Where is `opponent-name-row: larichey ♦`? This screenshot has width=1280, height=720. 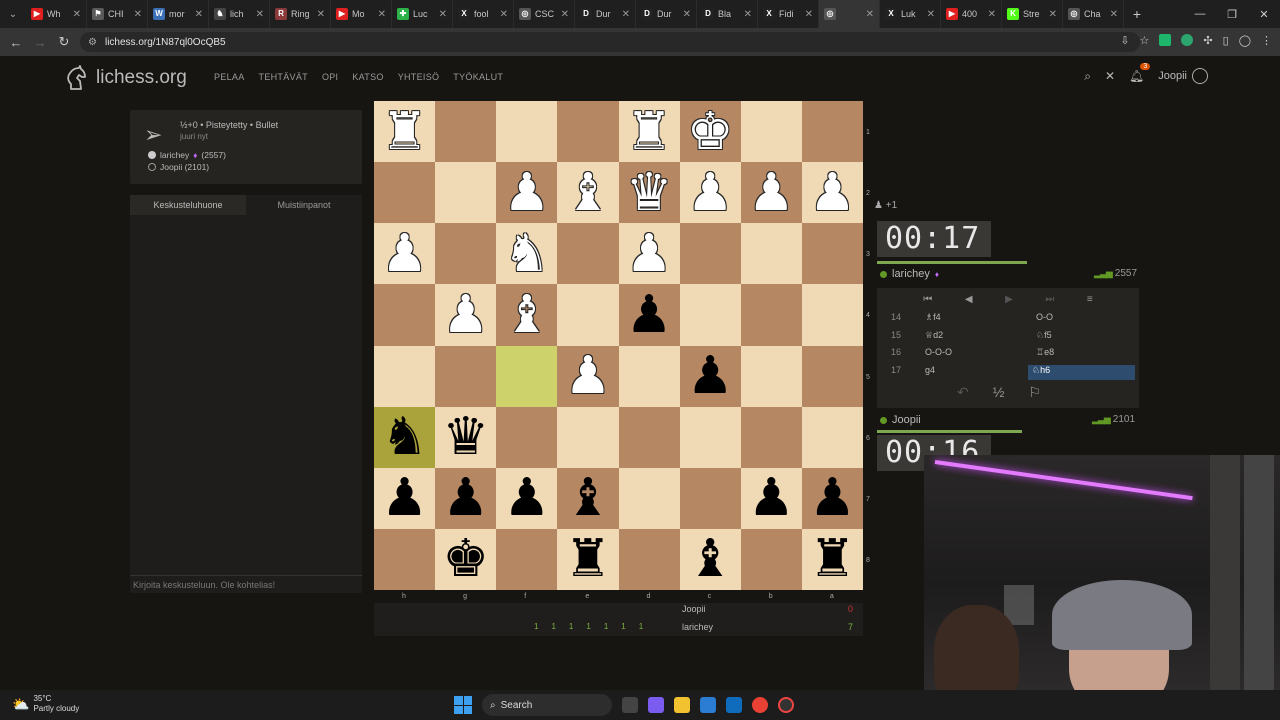
opponent-name-row: larichey ♦ is located at coordinates (909, 274).